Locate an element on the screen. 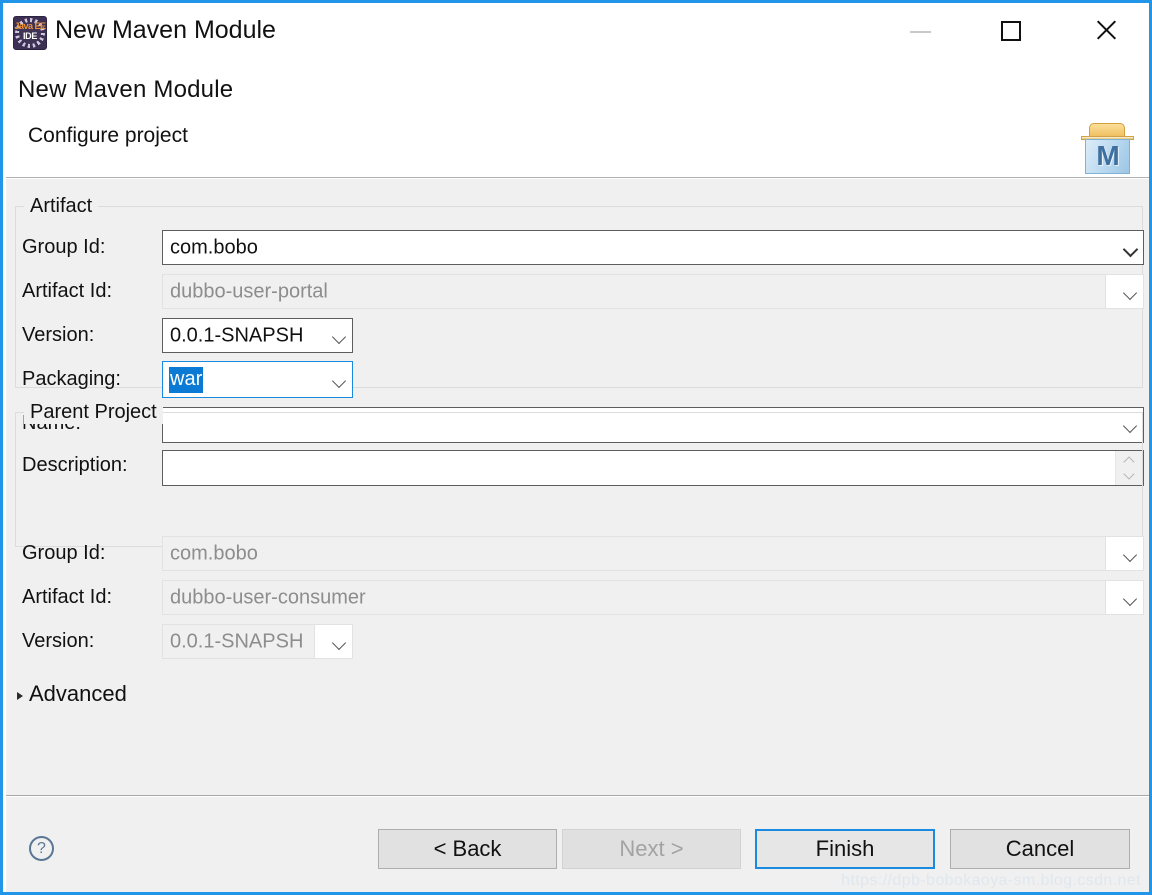  next-button: Next > is located at coordinates (651, 849).